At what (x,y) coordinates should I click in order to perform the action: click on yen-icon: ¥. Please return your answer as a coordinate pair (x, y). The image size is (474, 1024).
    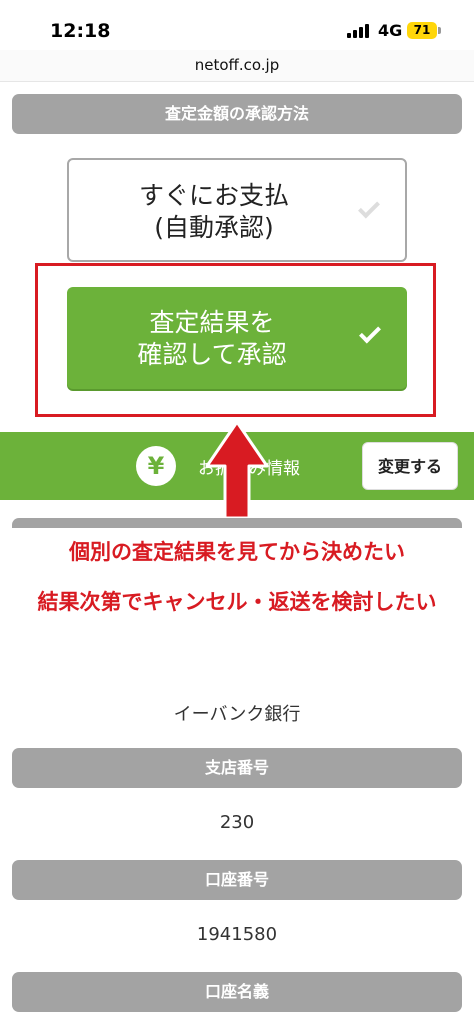
    Looking at the image, I should click on (156, 466).